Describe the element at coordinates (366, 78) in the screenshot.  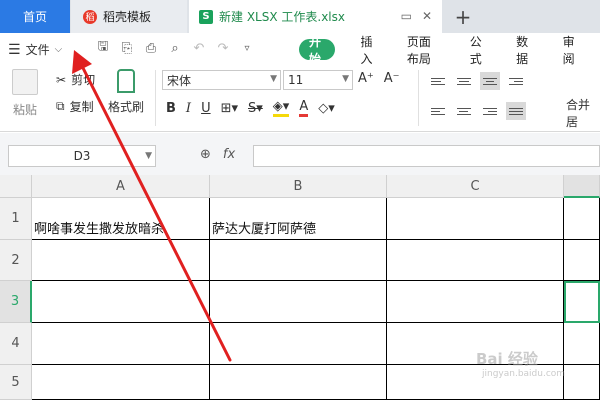
I see `grow-font-button: A⁺` at that location.